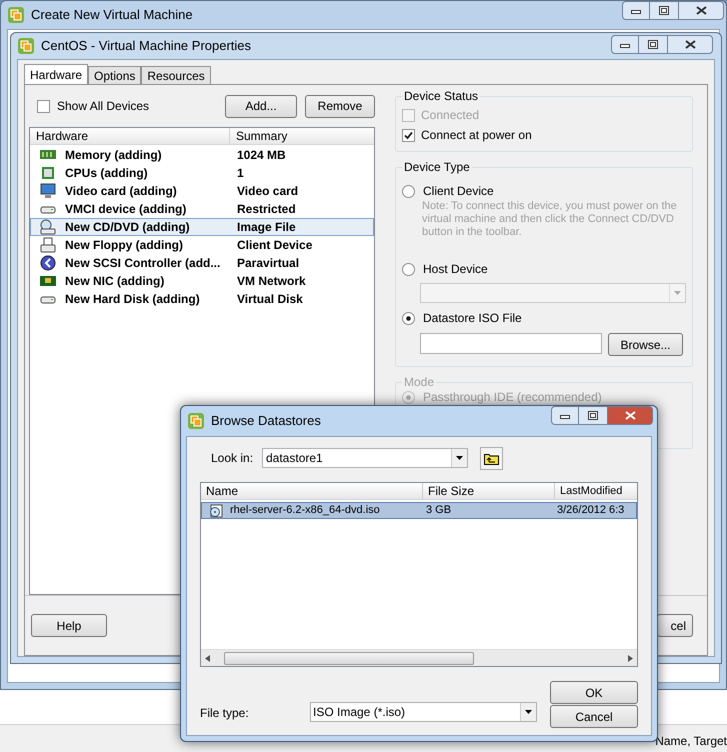  What do you see at coordinates (232, 458) in the screenshot?
I see `look-in-label: Look in:` at bounding box center [232, 458].